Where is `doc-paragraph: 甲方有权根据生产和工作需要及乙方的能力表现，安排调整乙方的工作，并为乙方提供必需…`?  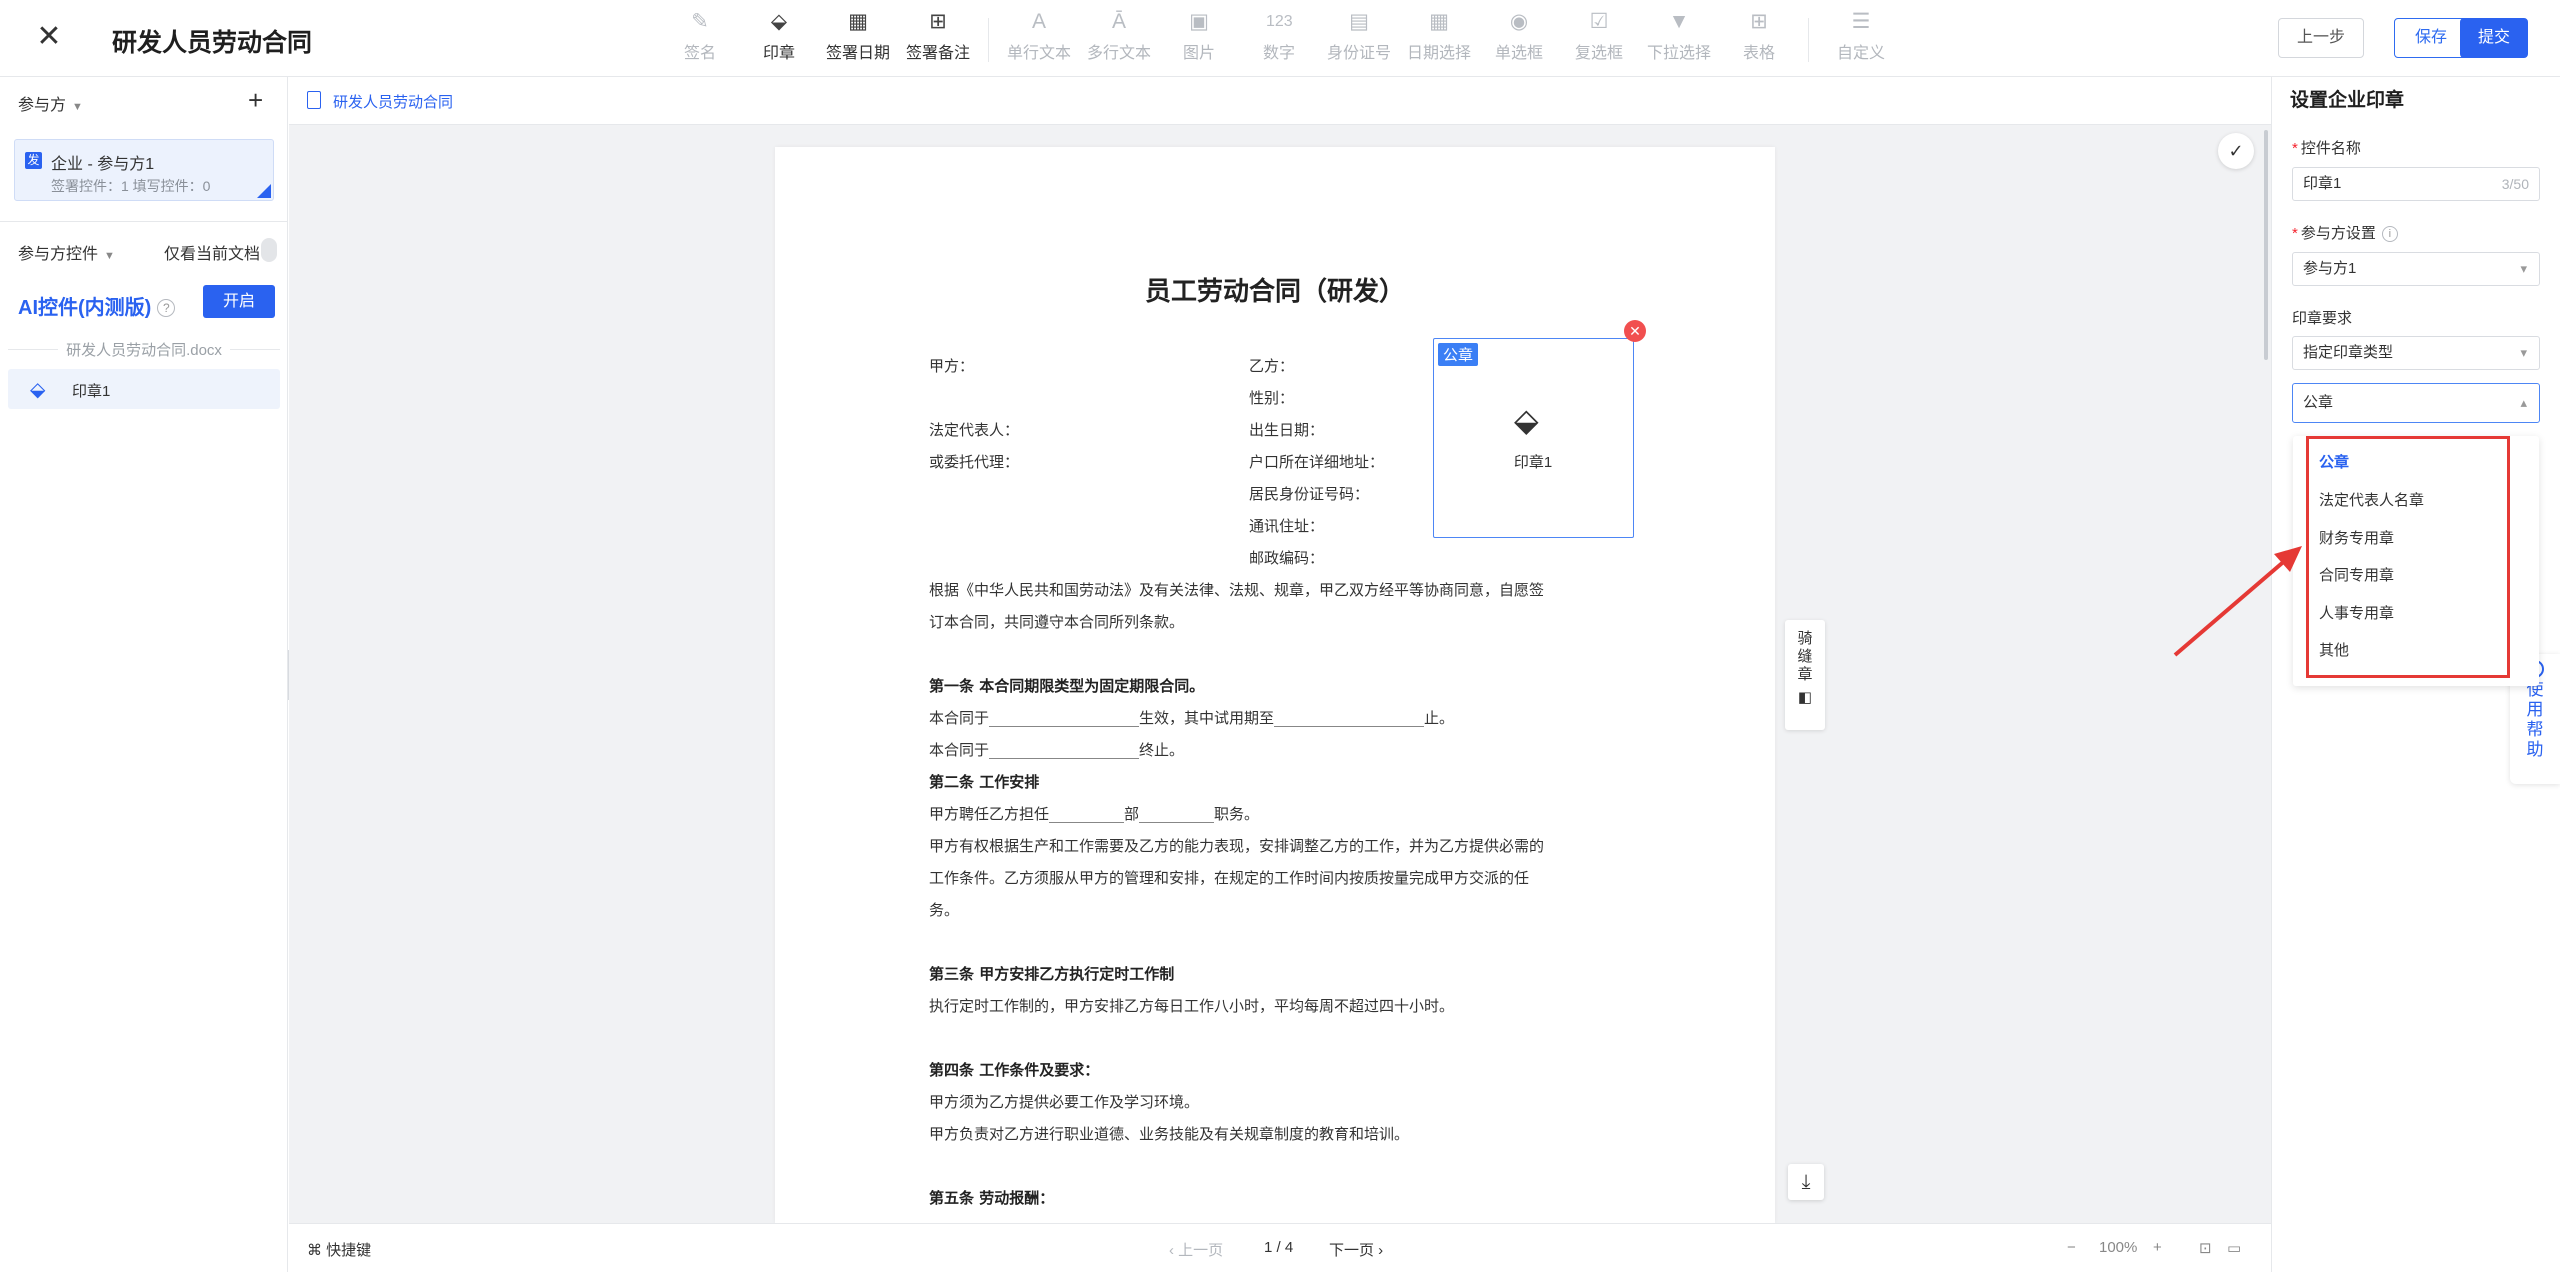
doc-paragraph: 甲方有权根据生产和工作需要及乙方的能力表现，安排调整乙方的工作，并为乙方提供必需… is located at coordinates (1237, 846).